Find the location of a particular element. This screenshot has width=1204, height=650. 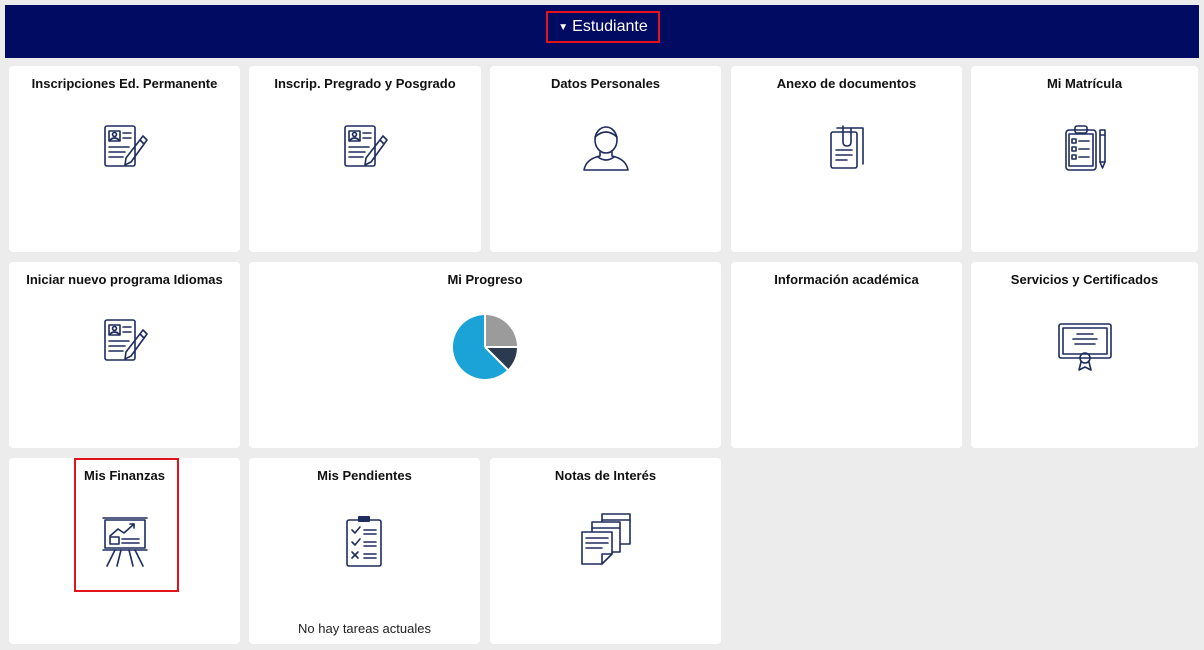

user-profile-icon is located at coordinates (606, 150).